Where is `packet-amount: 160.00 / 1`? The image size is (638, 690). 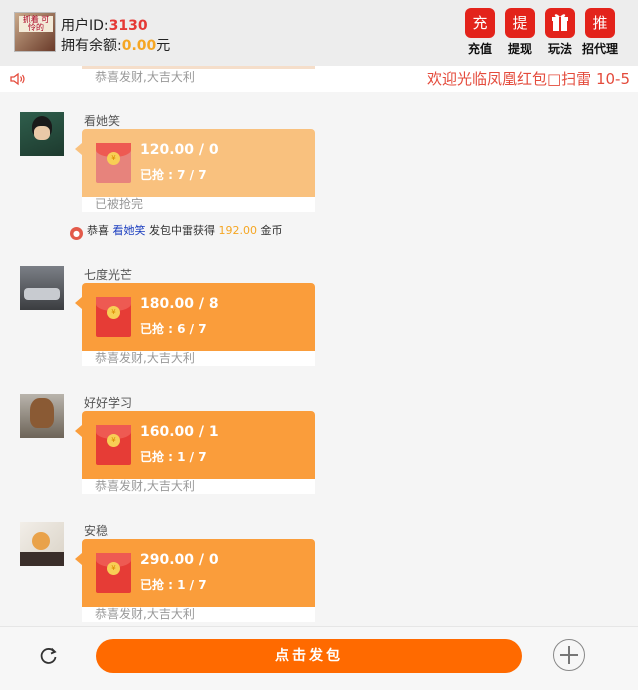
packet-amount: 160.00 / 1 is located at coordinates (179, 432).